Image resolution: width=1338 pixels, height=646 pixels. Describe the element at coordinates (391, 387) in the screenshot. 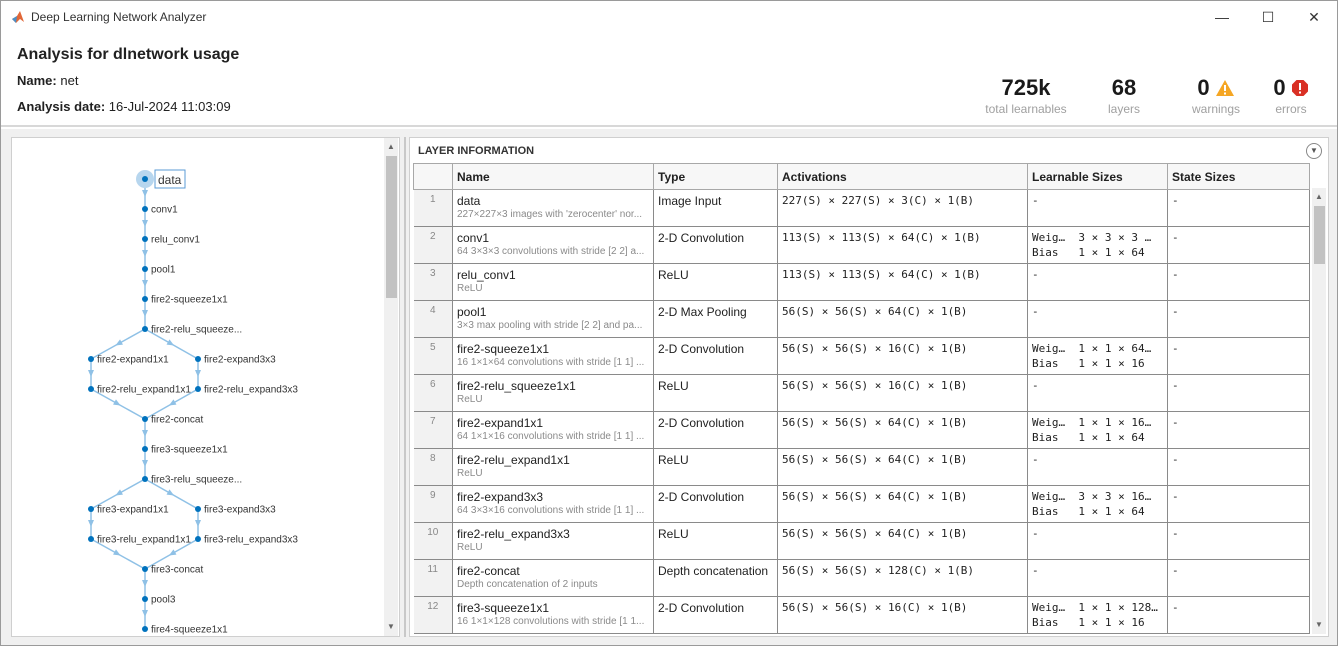

I see `graph-scrollbar: ▲ ▼` at that location.